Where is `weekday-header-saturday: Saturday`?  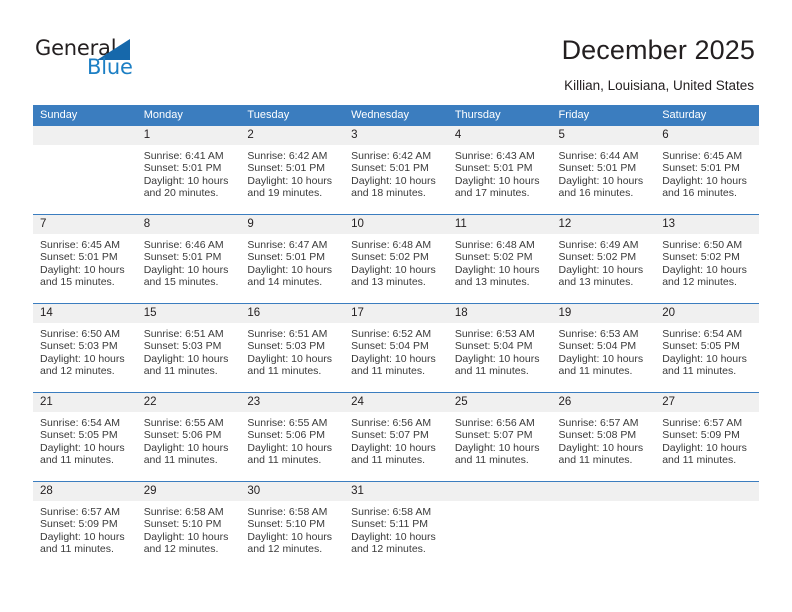
weekday-header-saturday: Saturday is located at coordinates (707, 115).